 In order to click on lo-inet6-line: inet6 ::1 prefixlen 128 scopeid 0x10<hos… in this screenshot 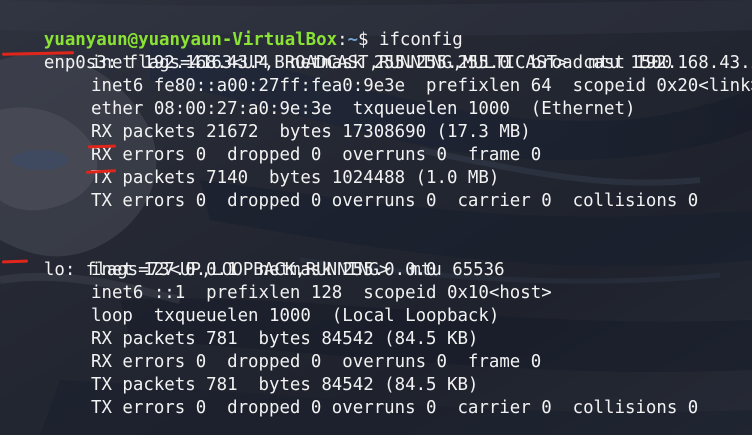, I will do `click(321, 293)`.